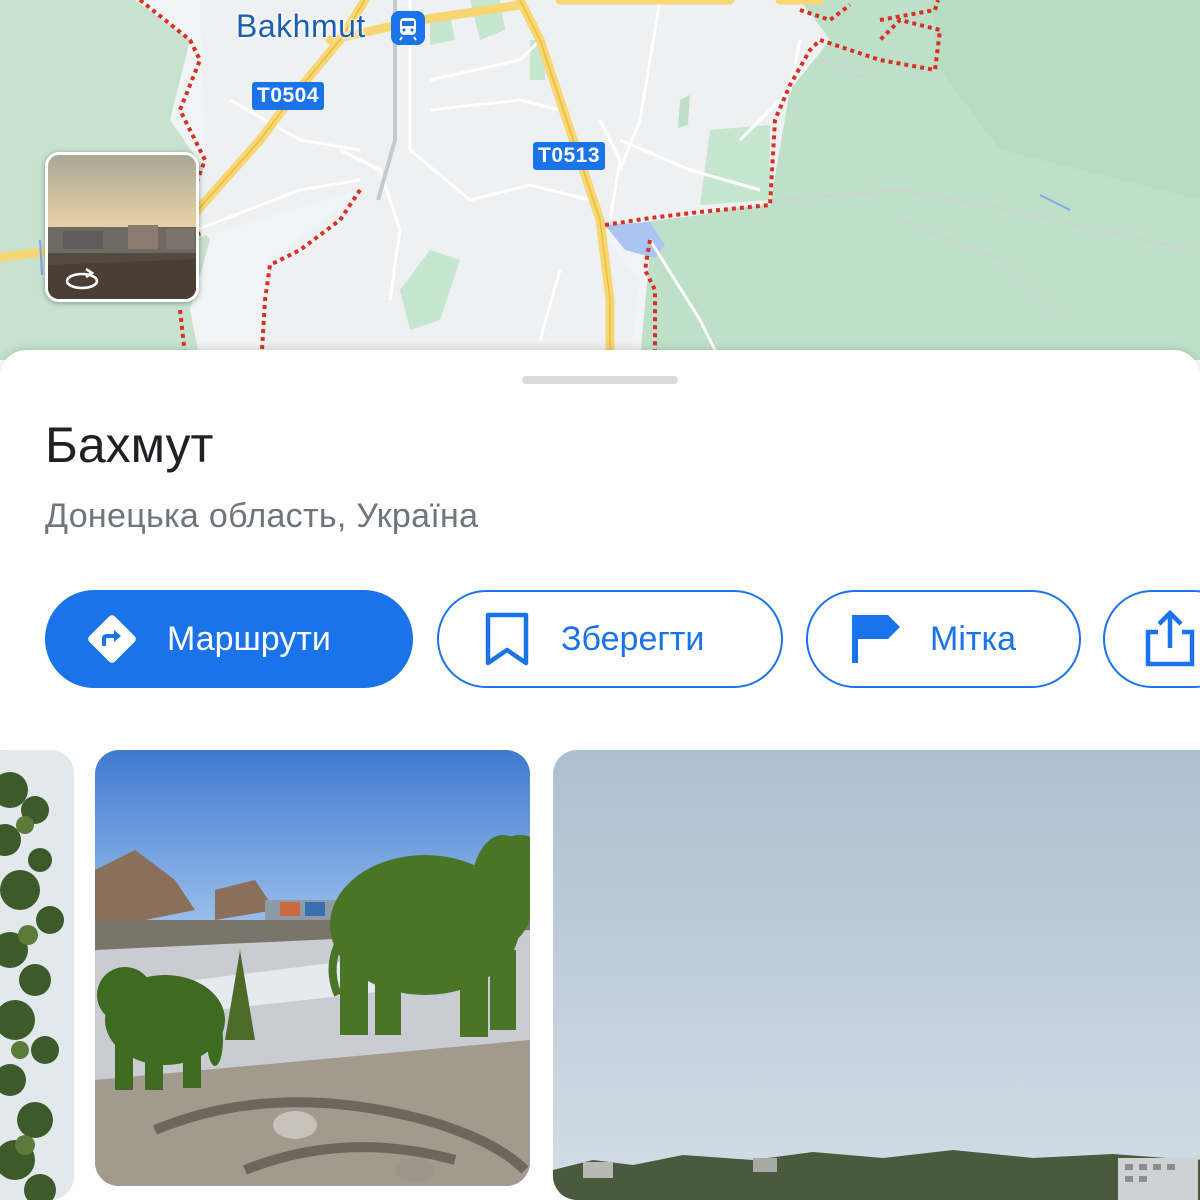 The height and width of the screenshot is (1200, 1200). What do you see at coordinates (633, 638) in the screenshot?
I see `save-label: Зберегти` at bounding box center [633, 638].